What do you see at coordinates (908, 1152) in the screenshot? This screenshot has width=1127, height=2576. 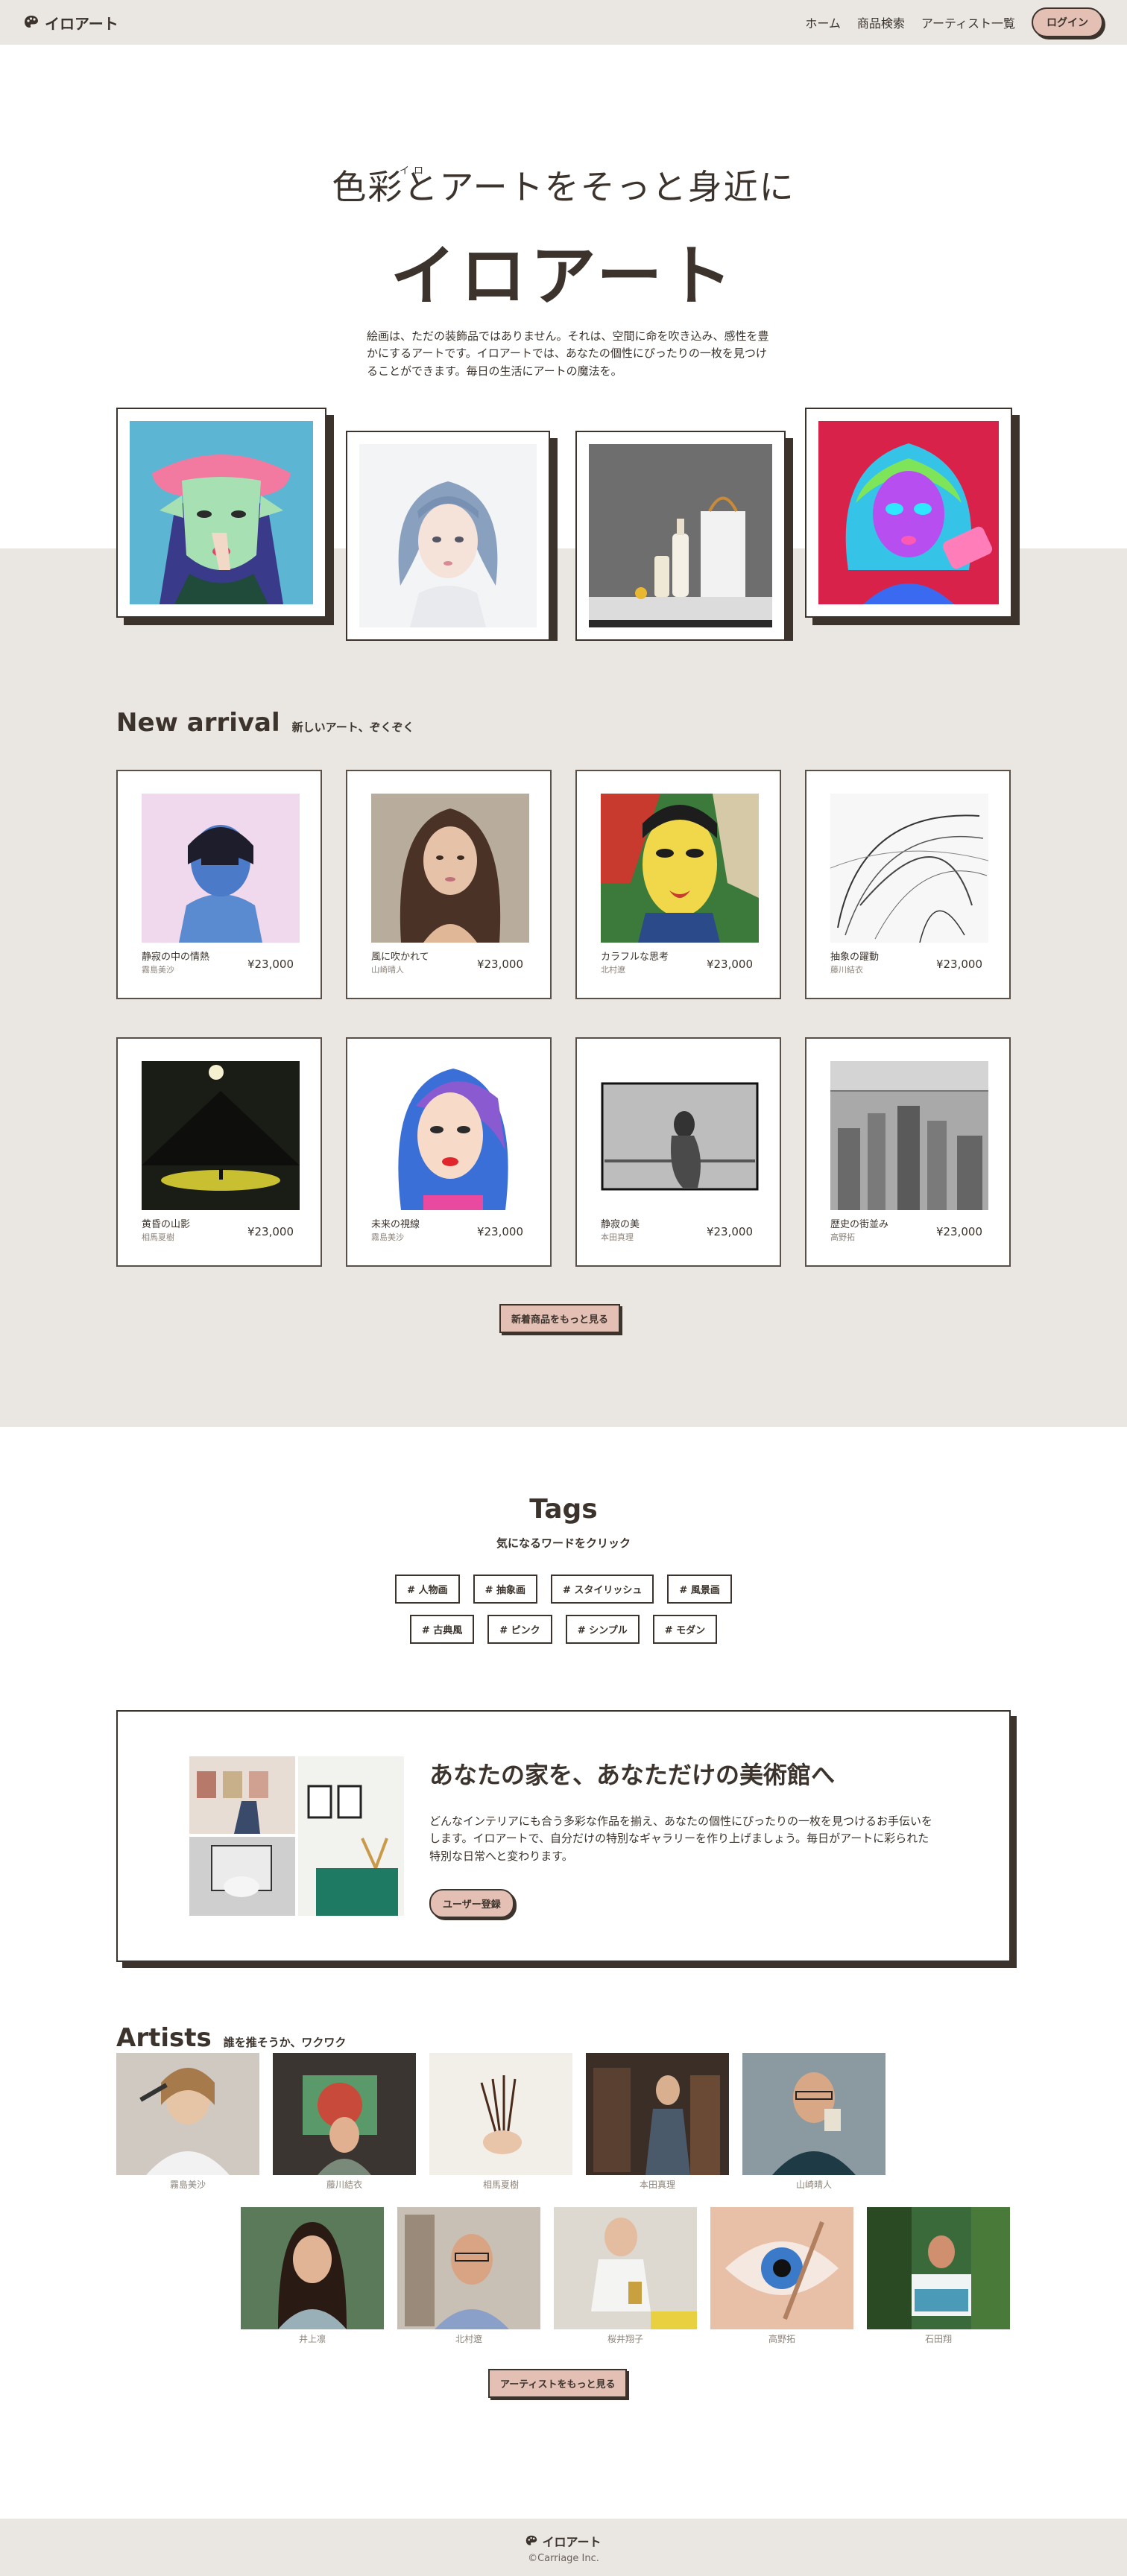 I see `product-card: 歴史の街並み 高野拓 ¥23,000` at bounding box center [908, 1152].